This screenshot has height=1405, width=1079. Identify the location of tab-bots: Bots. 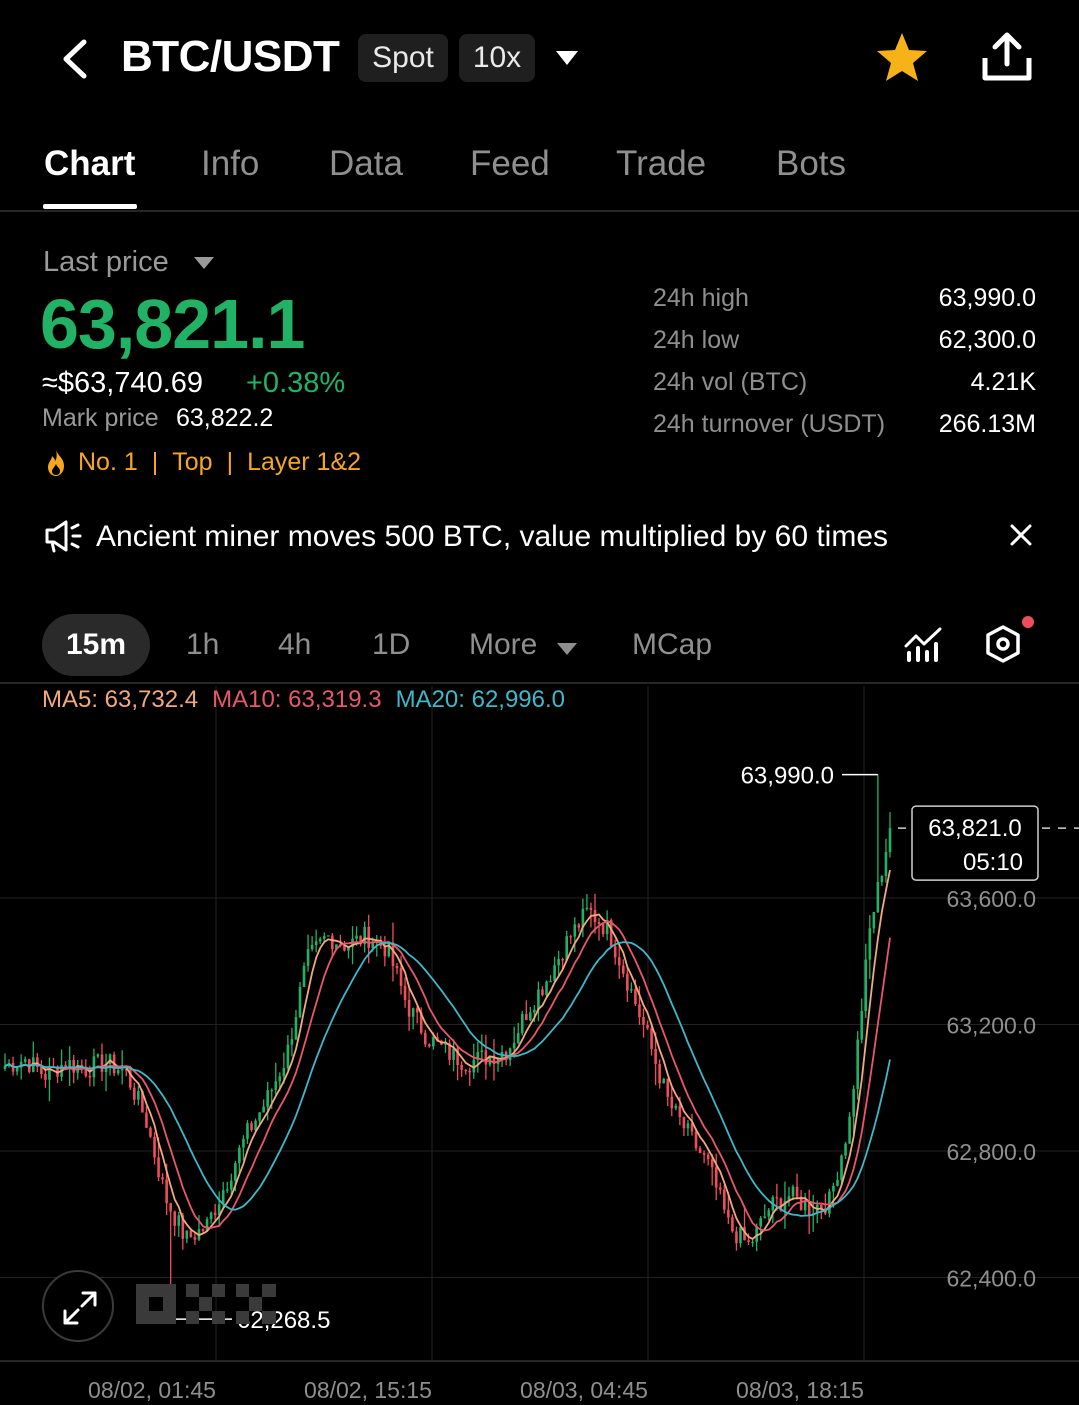
(811, 164).